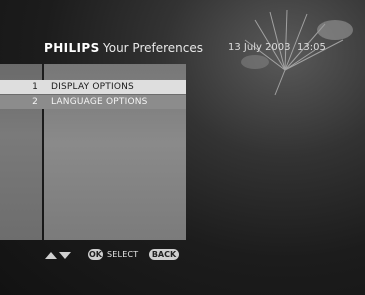 Image resolution: width=365 pixels, height=295 pixels. What do you see at coordinates (164, 254) in the screenshot?
I see `back-key-badge: BACK` at bounding box center [164, 254].